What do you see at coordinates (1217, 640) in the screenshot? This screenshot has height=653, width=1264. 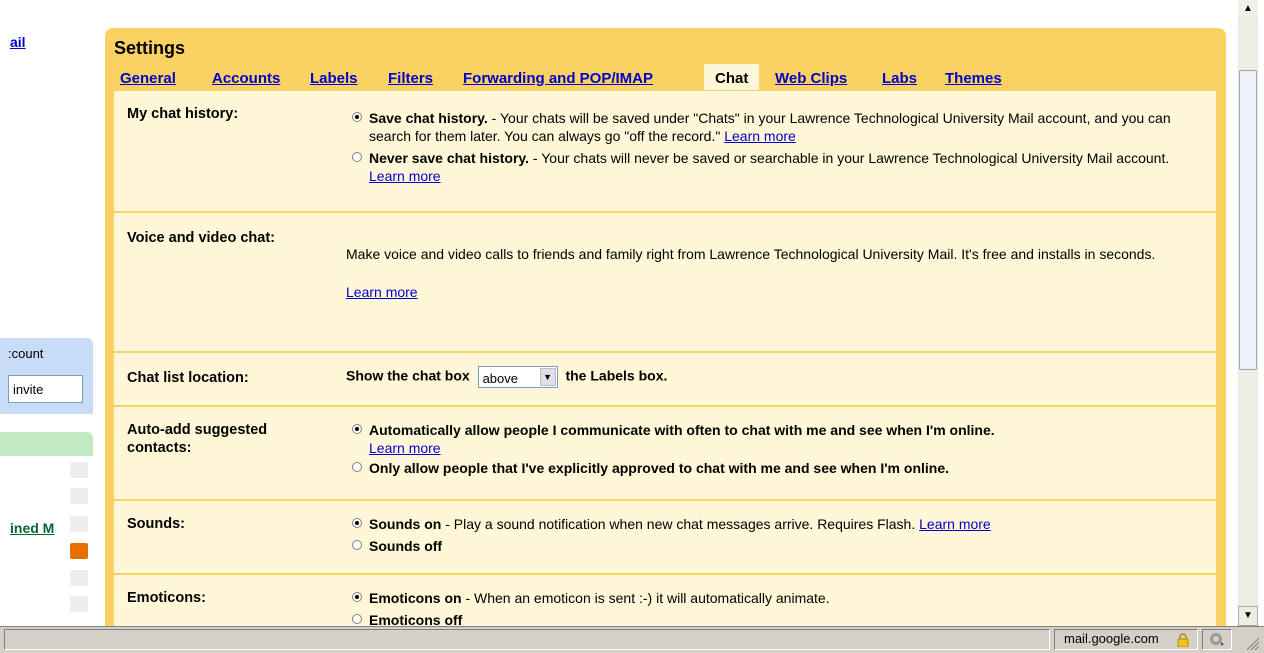 I see `addon-status-icon` at bounding box center [1217, 640].